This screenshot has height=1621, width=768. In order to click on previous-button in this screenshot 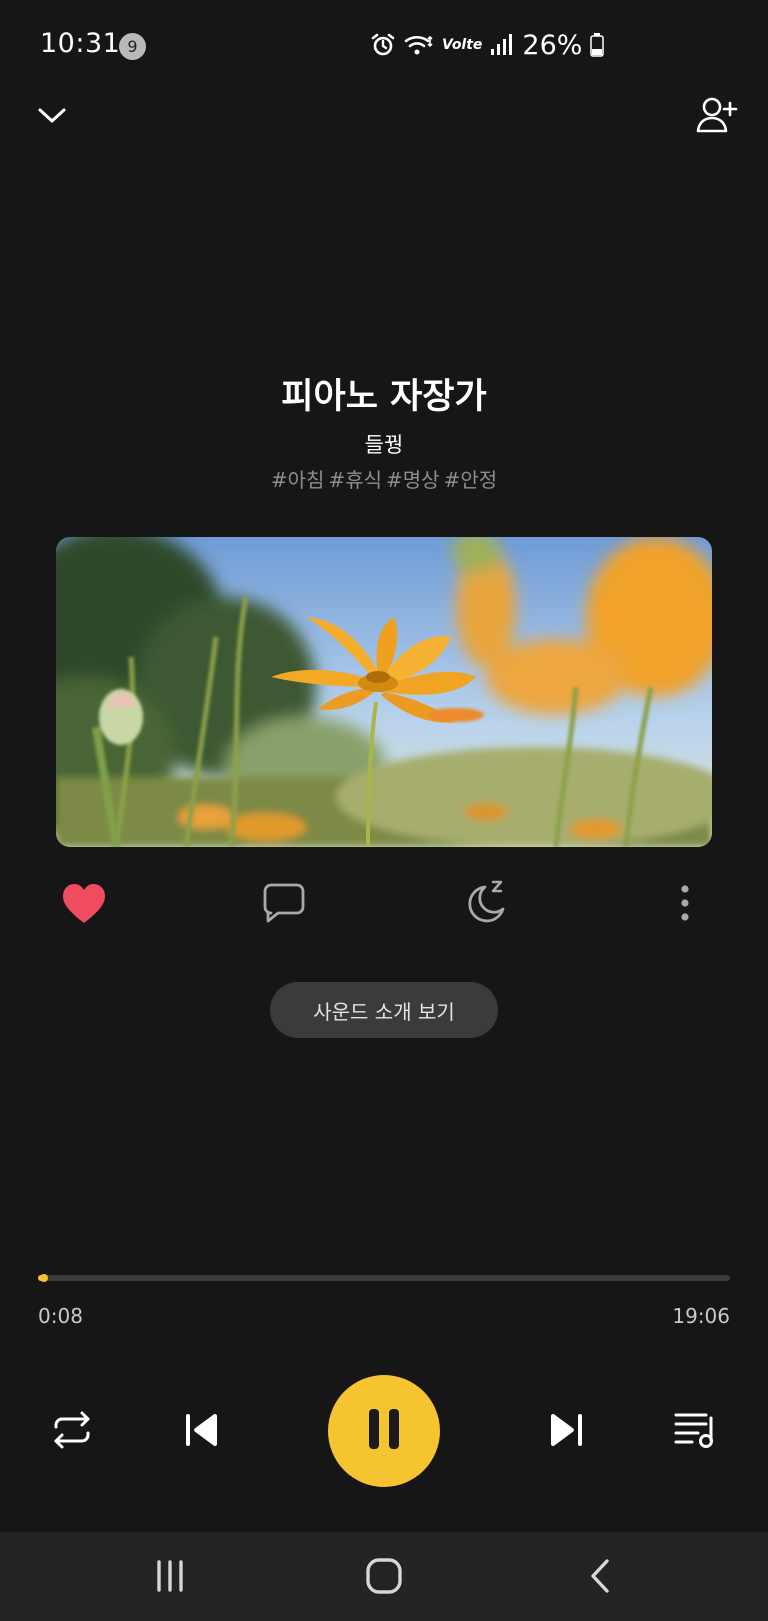, I will do `click(202, 1432)`.